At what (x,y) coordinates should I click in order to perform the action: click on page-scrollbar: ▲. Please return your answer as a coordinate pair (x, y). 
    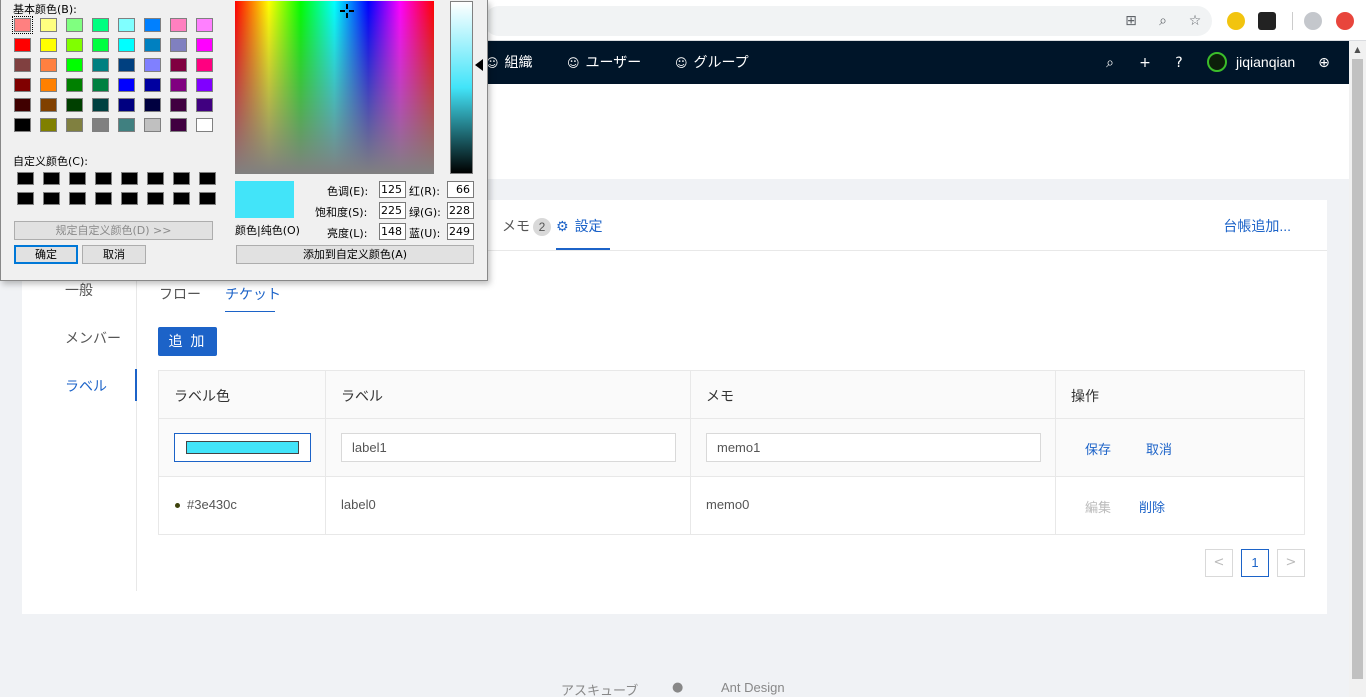
    Looking at the image, I should click on (1357, 369).